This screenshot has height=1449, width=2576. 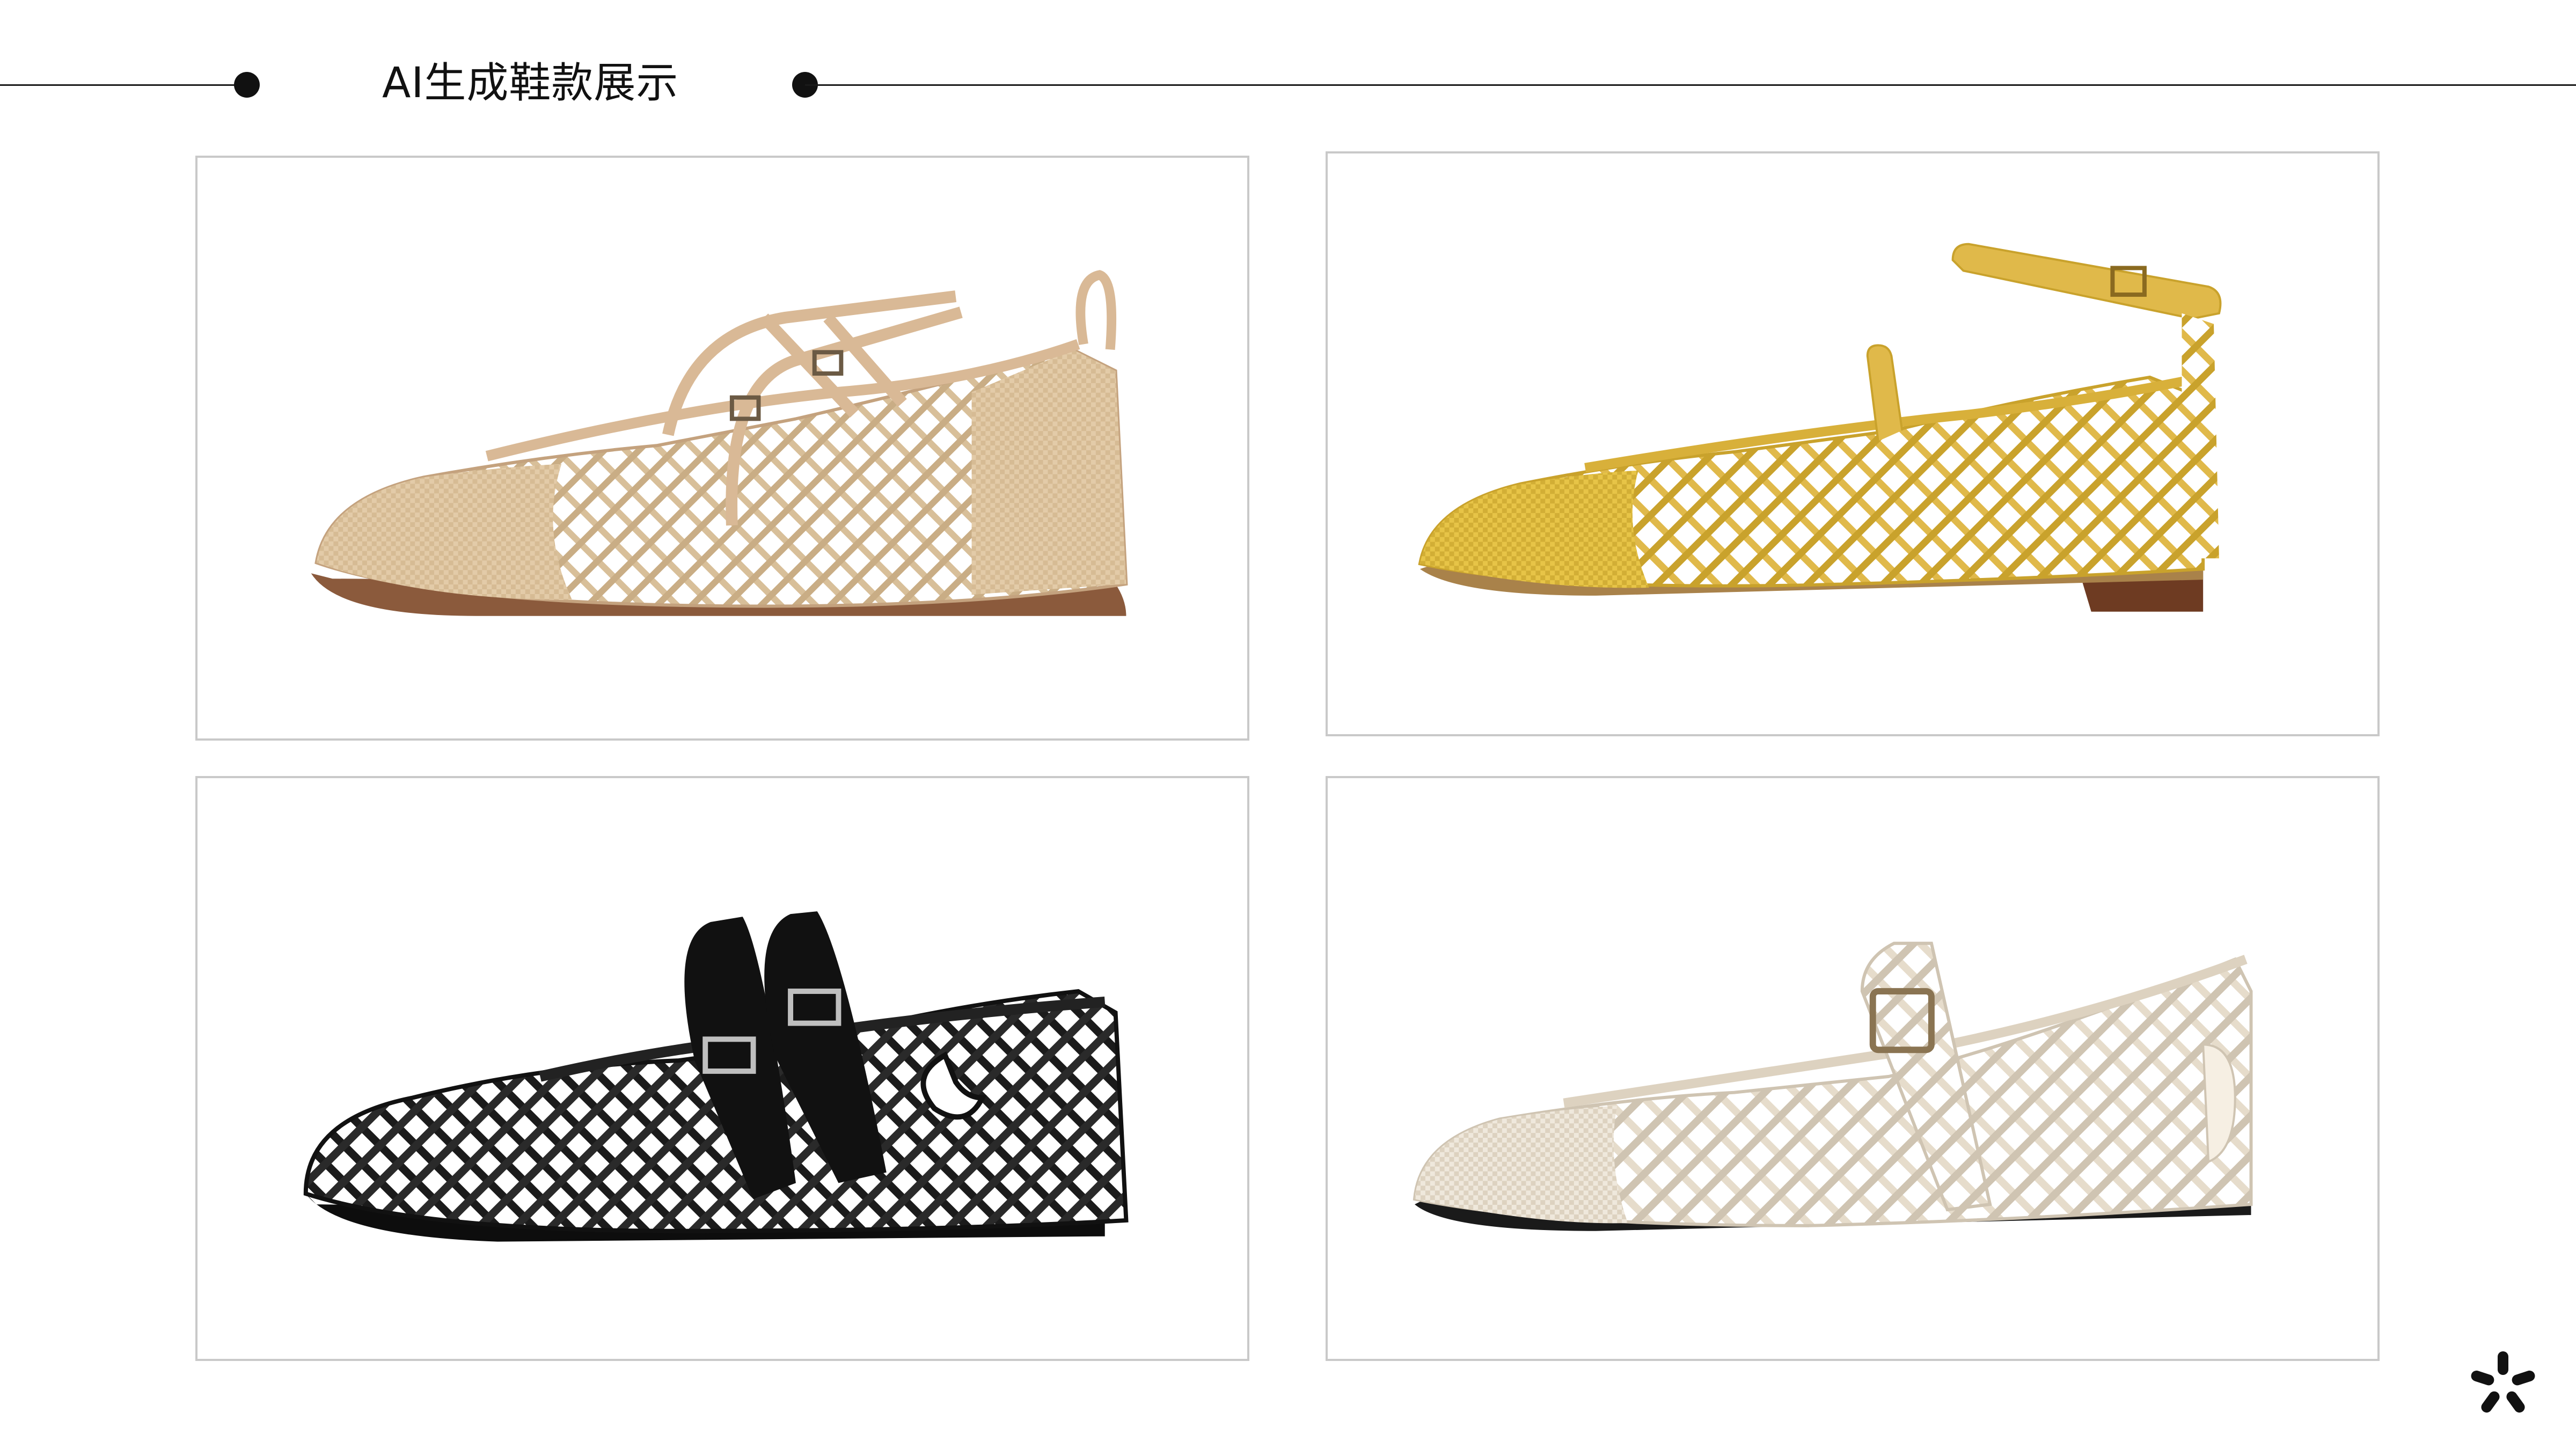 I want to click on natural-woven-mary-jane-shoe-icon, so click(x=719, y=443).